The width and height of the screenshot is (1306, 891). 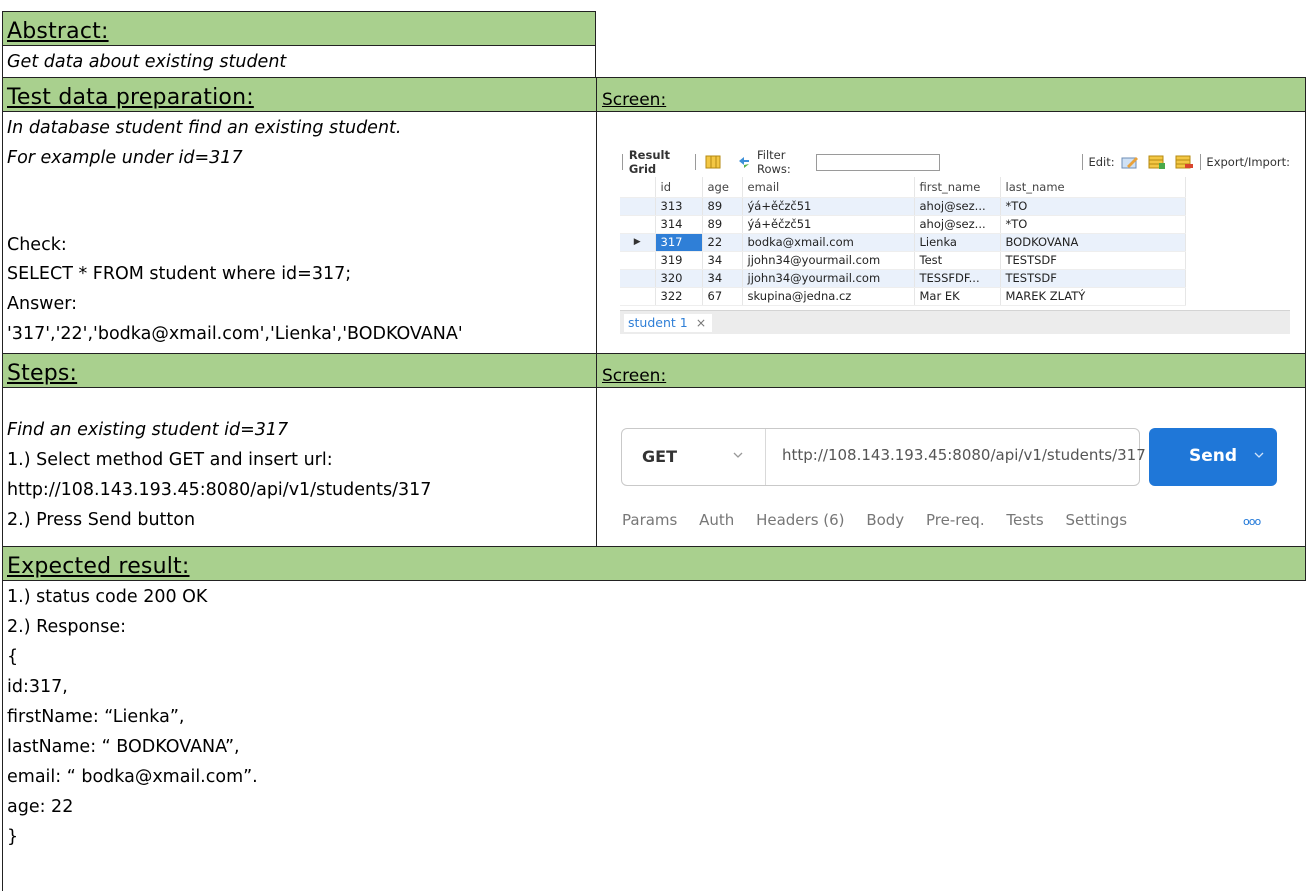 I want to click on send-options-chevron-icon, so click(x=1259, y=456).